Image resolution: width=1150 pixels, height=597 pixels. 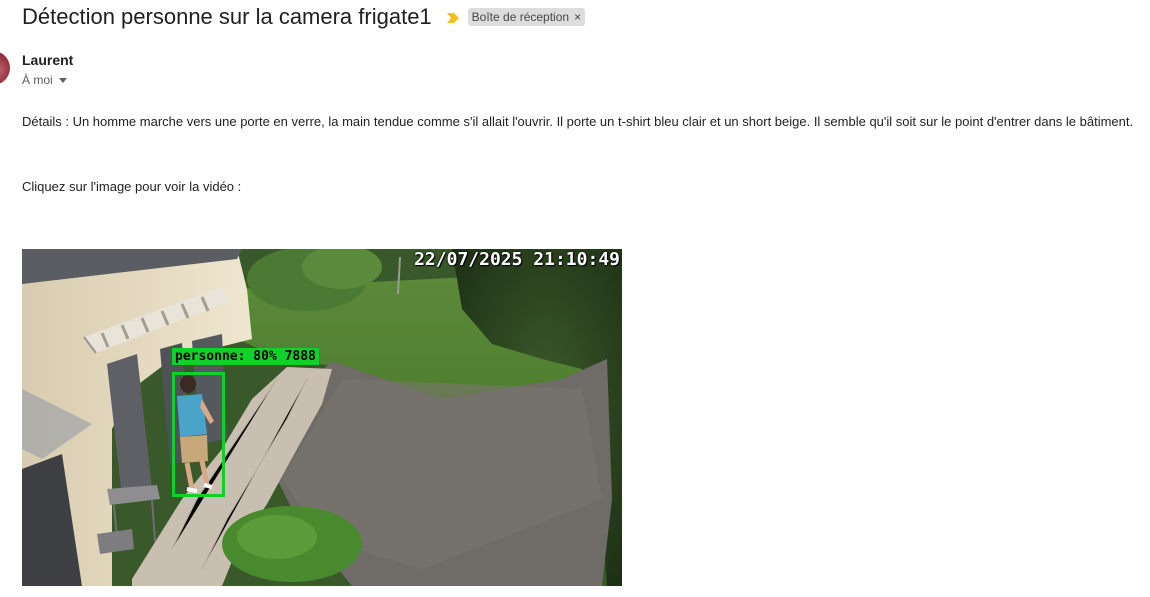 I want to click on inbox-label-chip: Boîte de réception ×, so click(x=526, y=17).